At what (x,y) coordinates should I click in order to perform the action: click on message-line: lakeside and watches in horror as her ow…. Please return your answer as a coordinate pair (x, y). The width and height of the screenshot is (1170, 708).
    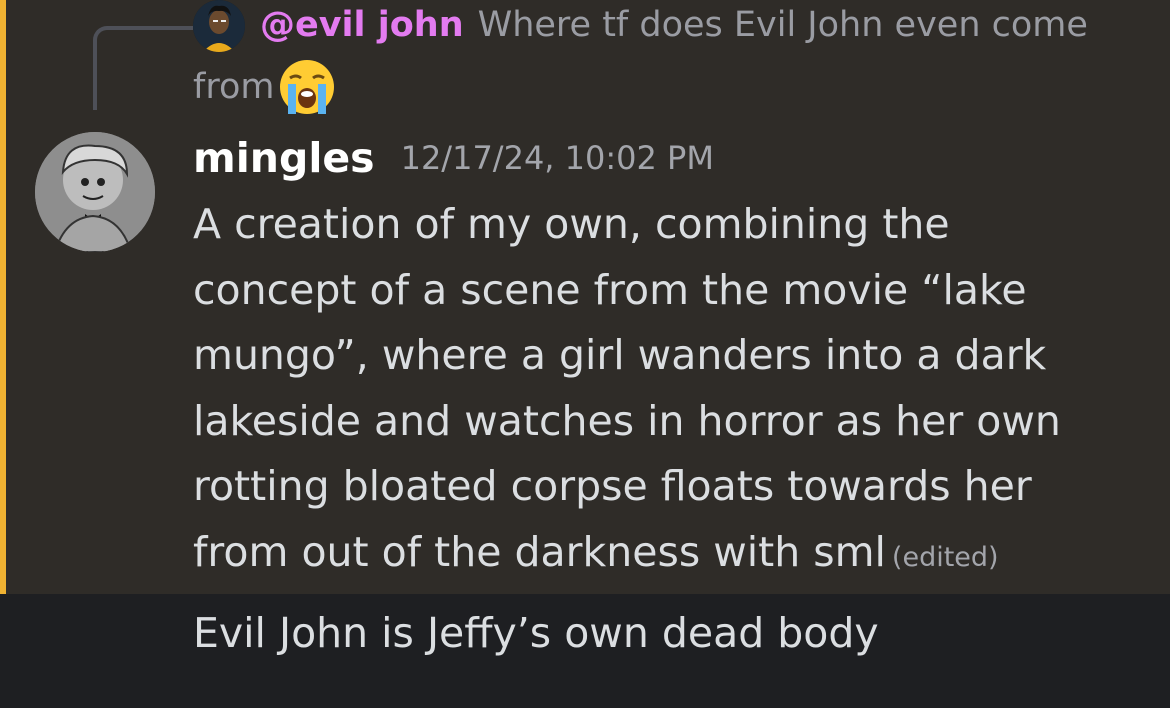
    Looking at the image, I should click on (627, 420).